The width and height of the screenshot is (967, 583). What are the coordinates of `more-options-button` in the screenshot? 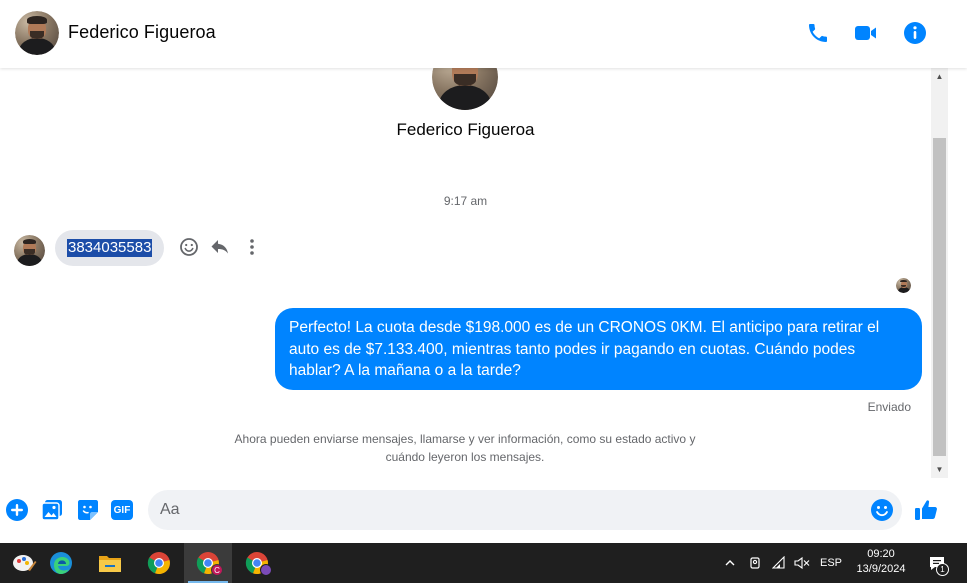 It's located at (17, 510).